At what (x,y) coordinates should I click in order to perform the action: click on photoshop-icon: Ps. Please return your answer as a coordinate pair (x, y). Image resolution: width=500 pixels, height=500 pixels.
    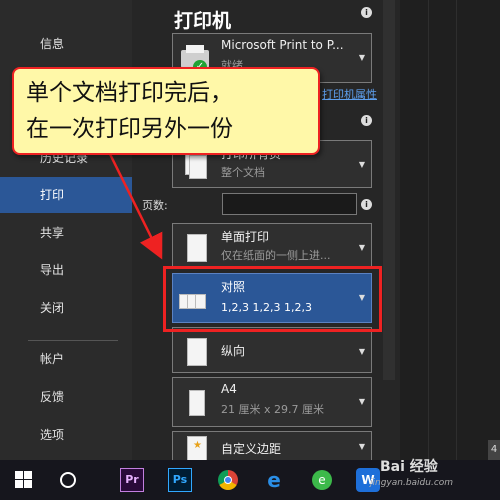
    Looking at the image, I should click on (180, 480).